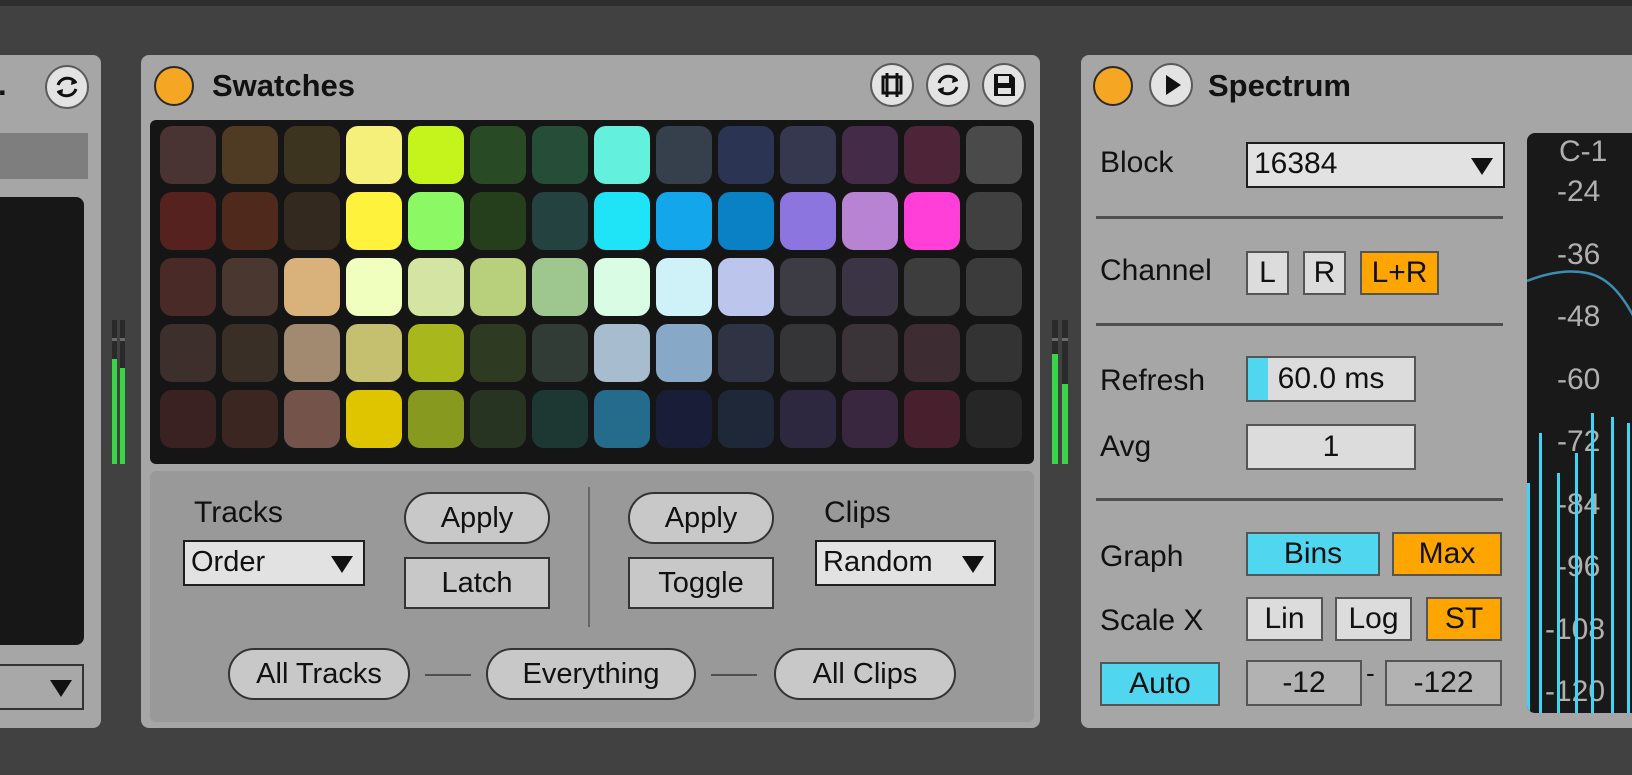 Image resolution: width=1632 pixels, height=775 pixels. I want to click on all-tracks-button: All Tracks, so click(319, 674).